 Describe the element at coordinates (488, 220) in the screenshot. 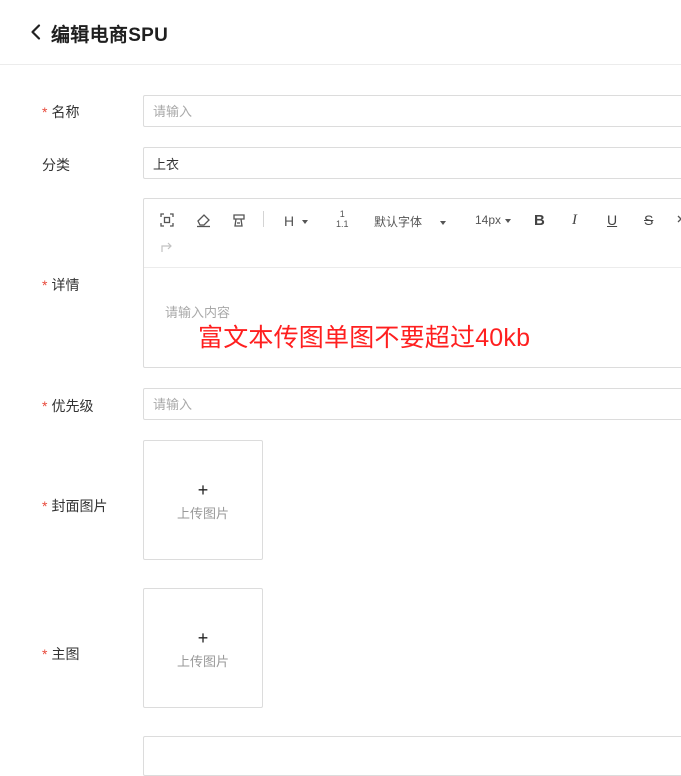

I see `font-size-label: 14px` at that location.